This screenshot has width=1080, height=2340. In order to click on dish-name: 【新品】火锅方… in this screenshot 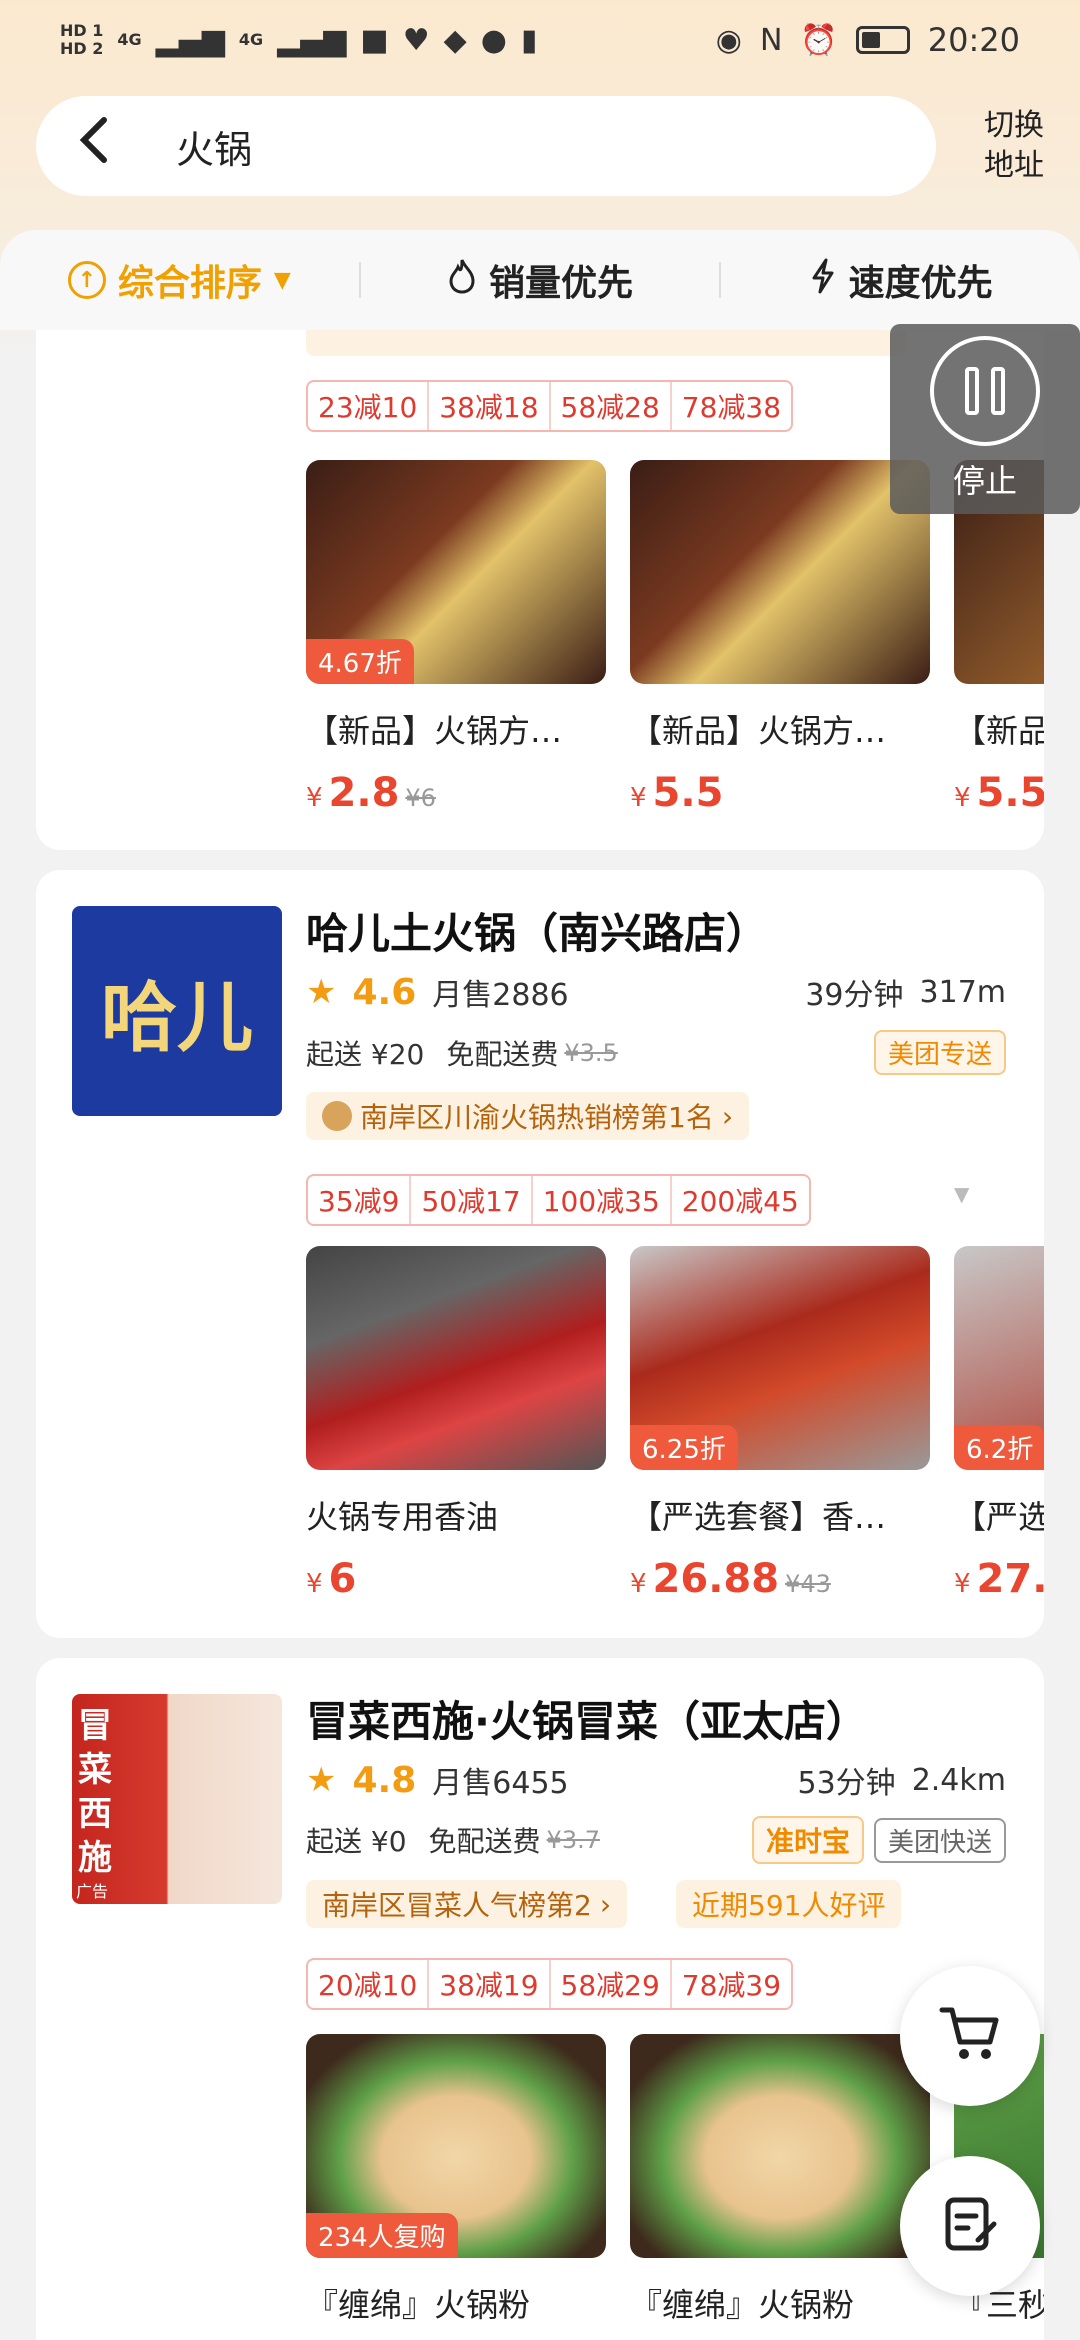, I will do `click(434, 731)`.